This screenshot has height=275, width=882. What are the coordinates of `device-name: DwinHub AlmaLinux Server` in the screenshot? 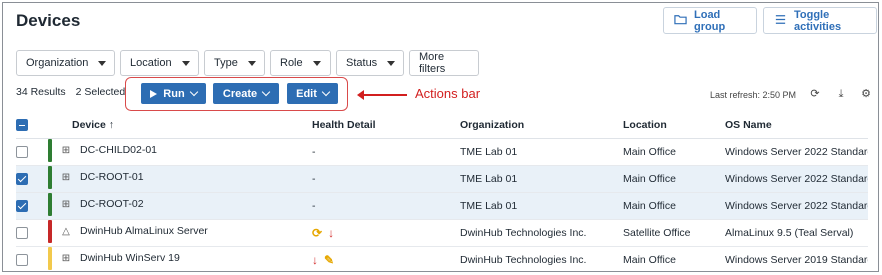 It's located at (144, 231).